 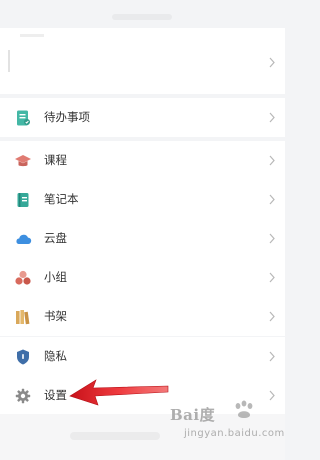 I want to click on group-icon, so click(x=23, y=278).